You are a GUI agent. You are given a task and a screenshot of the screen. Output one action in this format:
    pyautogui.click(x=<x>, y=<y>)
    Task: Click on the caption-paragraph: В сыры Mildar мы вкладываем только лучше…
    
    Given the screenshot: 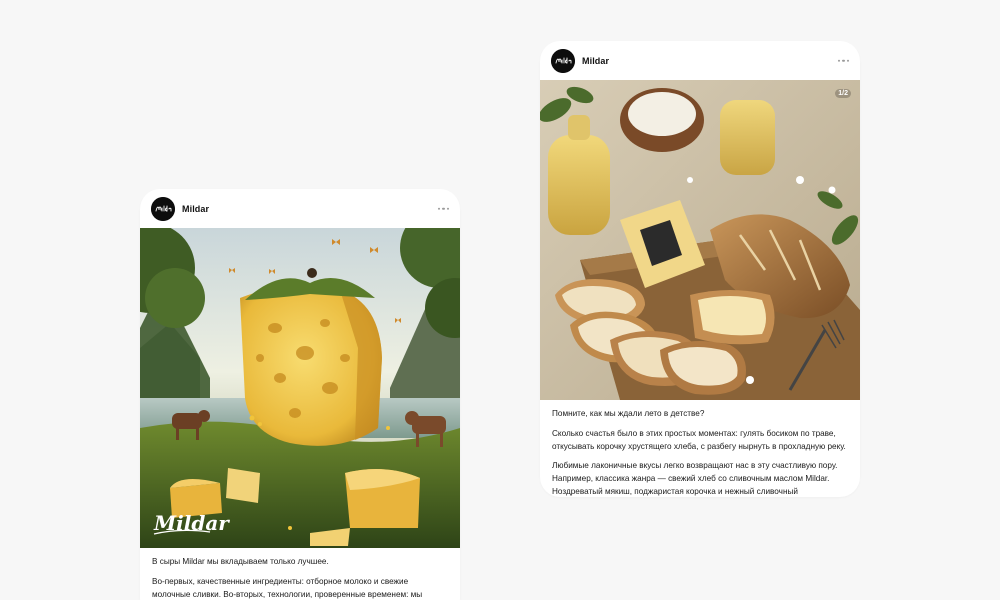 What is the action you would take?
    pyautogui.click(x=240, y=561)
    